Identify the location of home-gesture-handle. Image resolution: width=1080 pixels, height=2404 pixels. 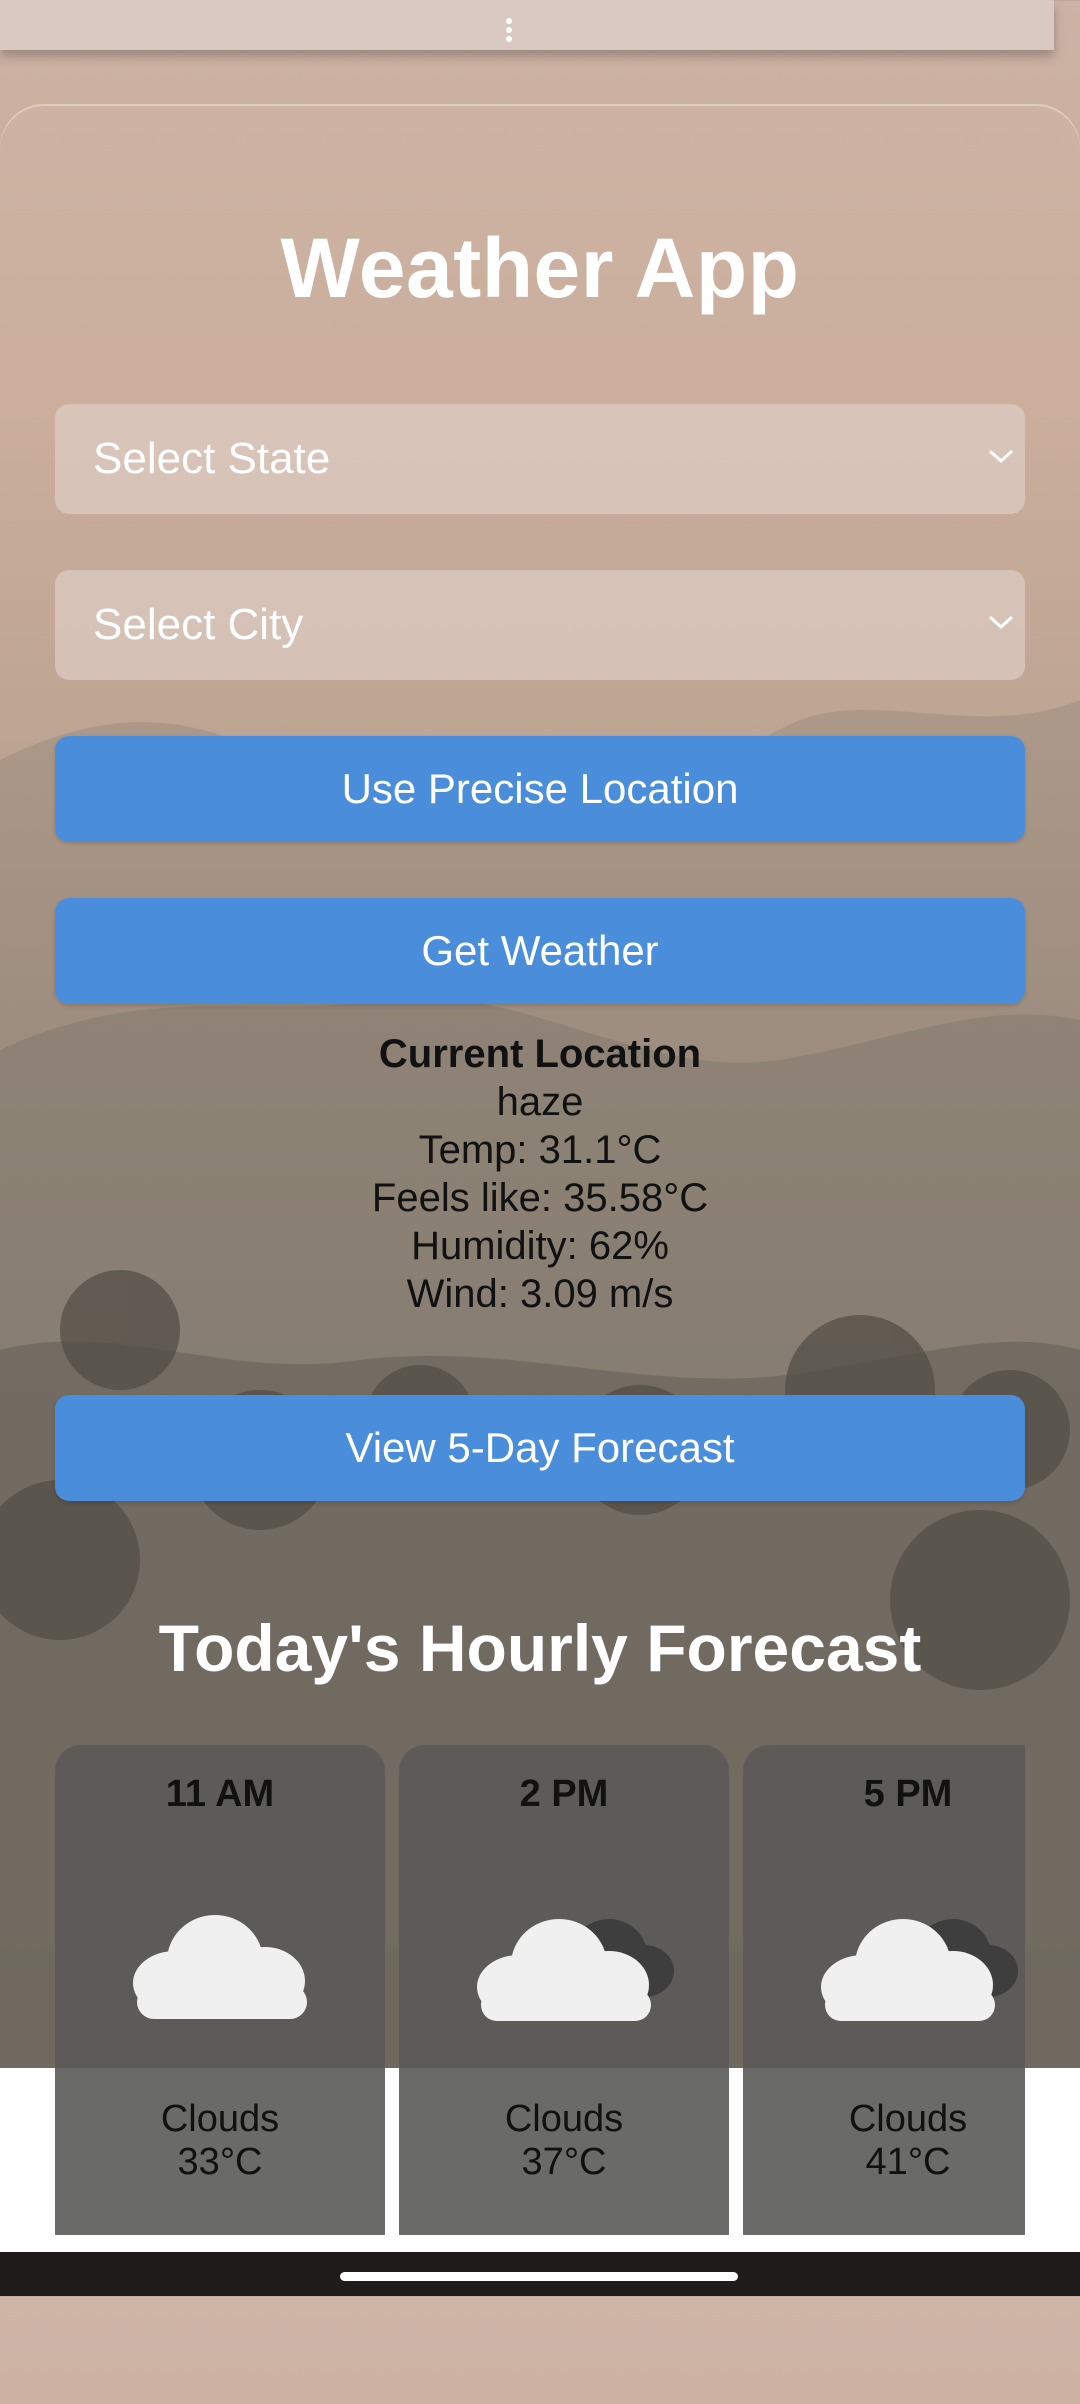
(539, 2276).